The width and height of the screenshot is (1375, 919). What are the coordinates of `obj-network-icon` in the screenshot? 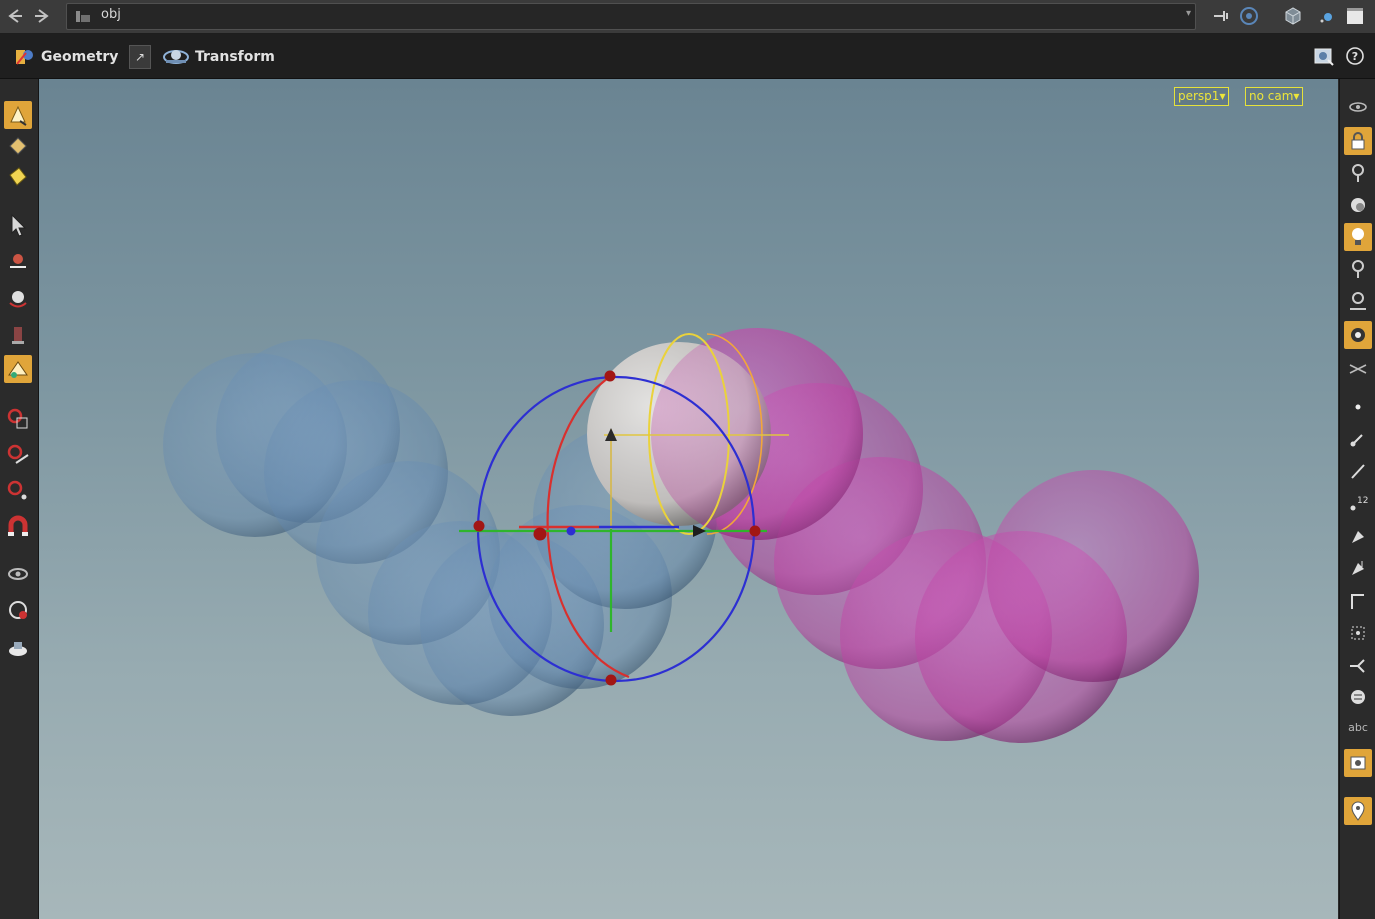 It's located at (83, 16).